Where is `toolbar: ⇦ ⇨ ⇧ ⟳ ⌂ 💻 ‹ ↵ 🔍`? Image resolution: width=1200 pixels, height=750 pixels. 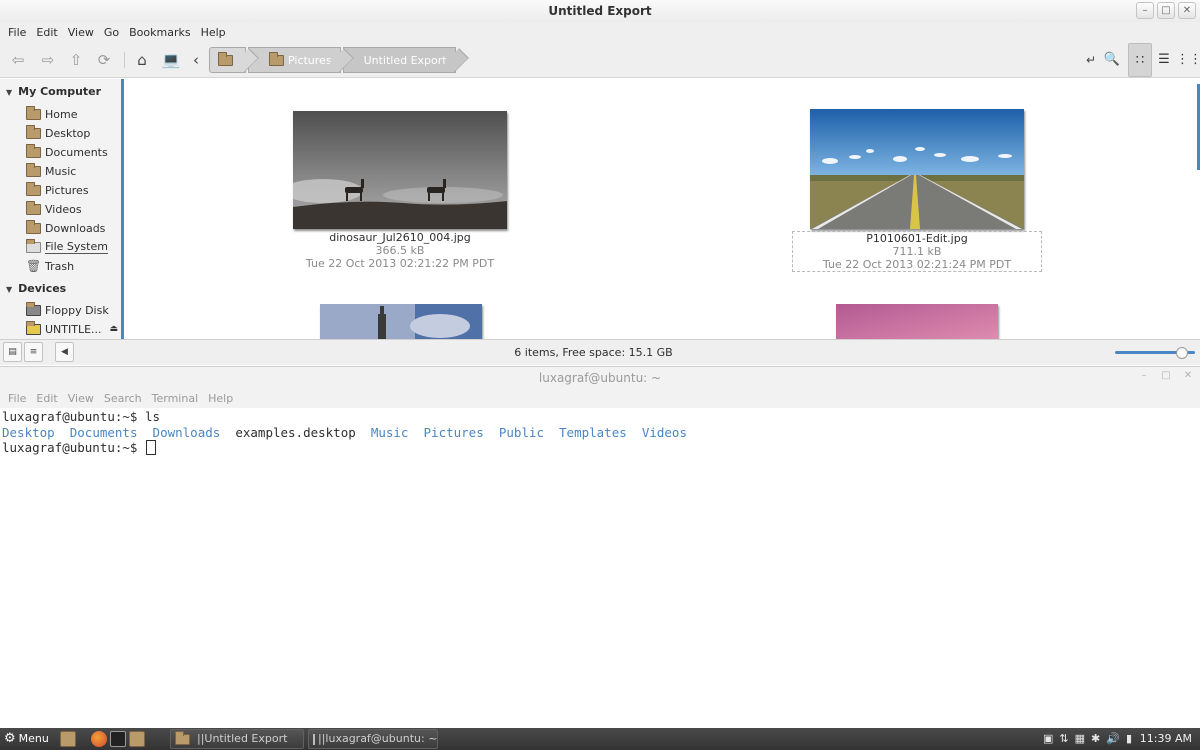
toolbar: ⇦ ⇨ ⇧ ⟳ ⌂ 💻 ‹ ↵ 🔍 is located at coordinates (600, 60).